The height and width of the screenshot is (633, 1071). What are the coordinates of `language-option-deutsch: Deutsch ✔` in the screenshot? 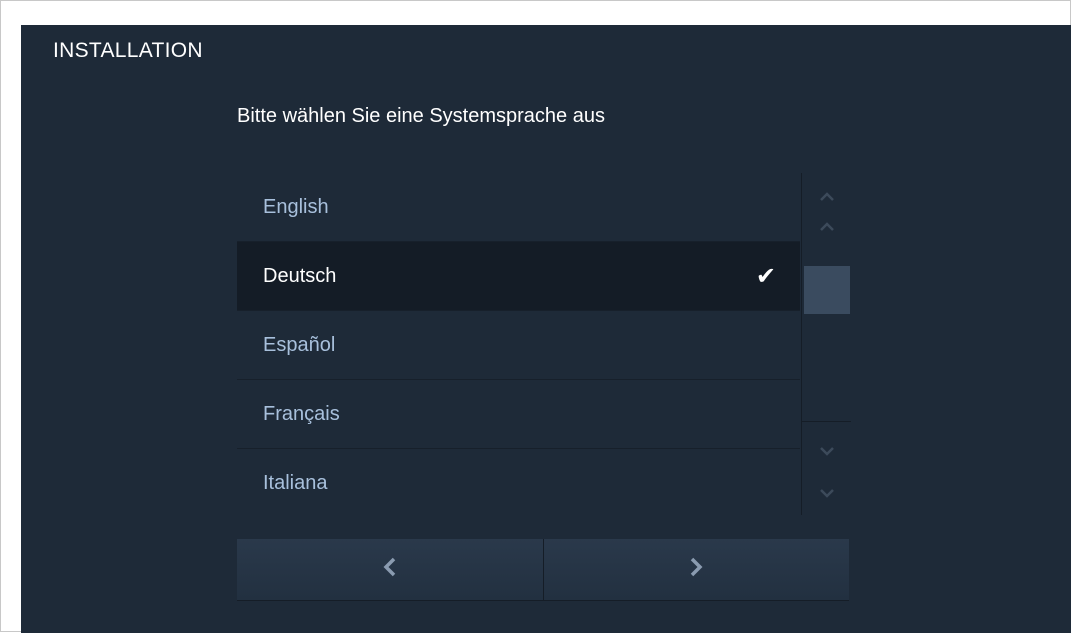 It's located at (518, 276).